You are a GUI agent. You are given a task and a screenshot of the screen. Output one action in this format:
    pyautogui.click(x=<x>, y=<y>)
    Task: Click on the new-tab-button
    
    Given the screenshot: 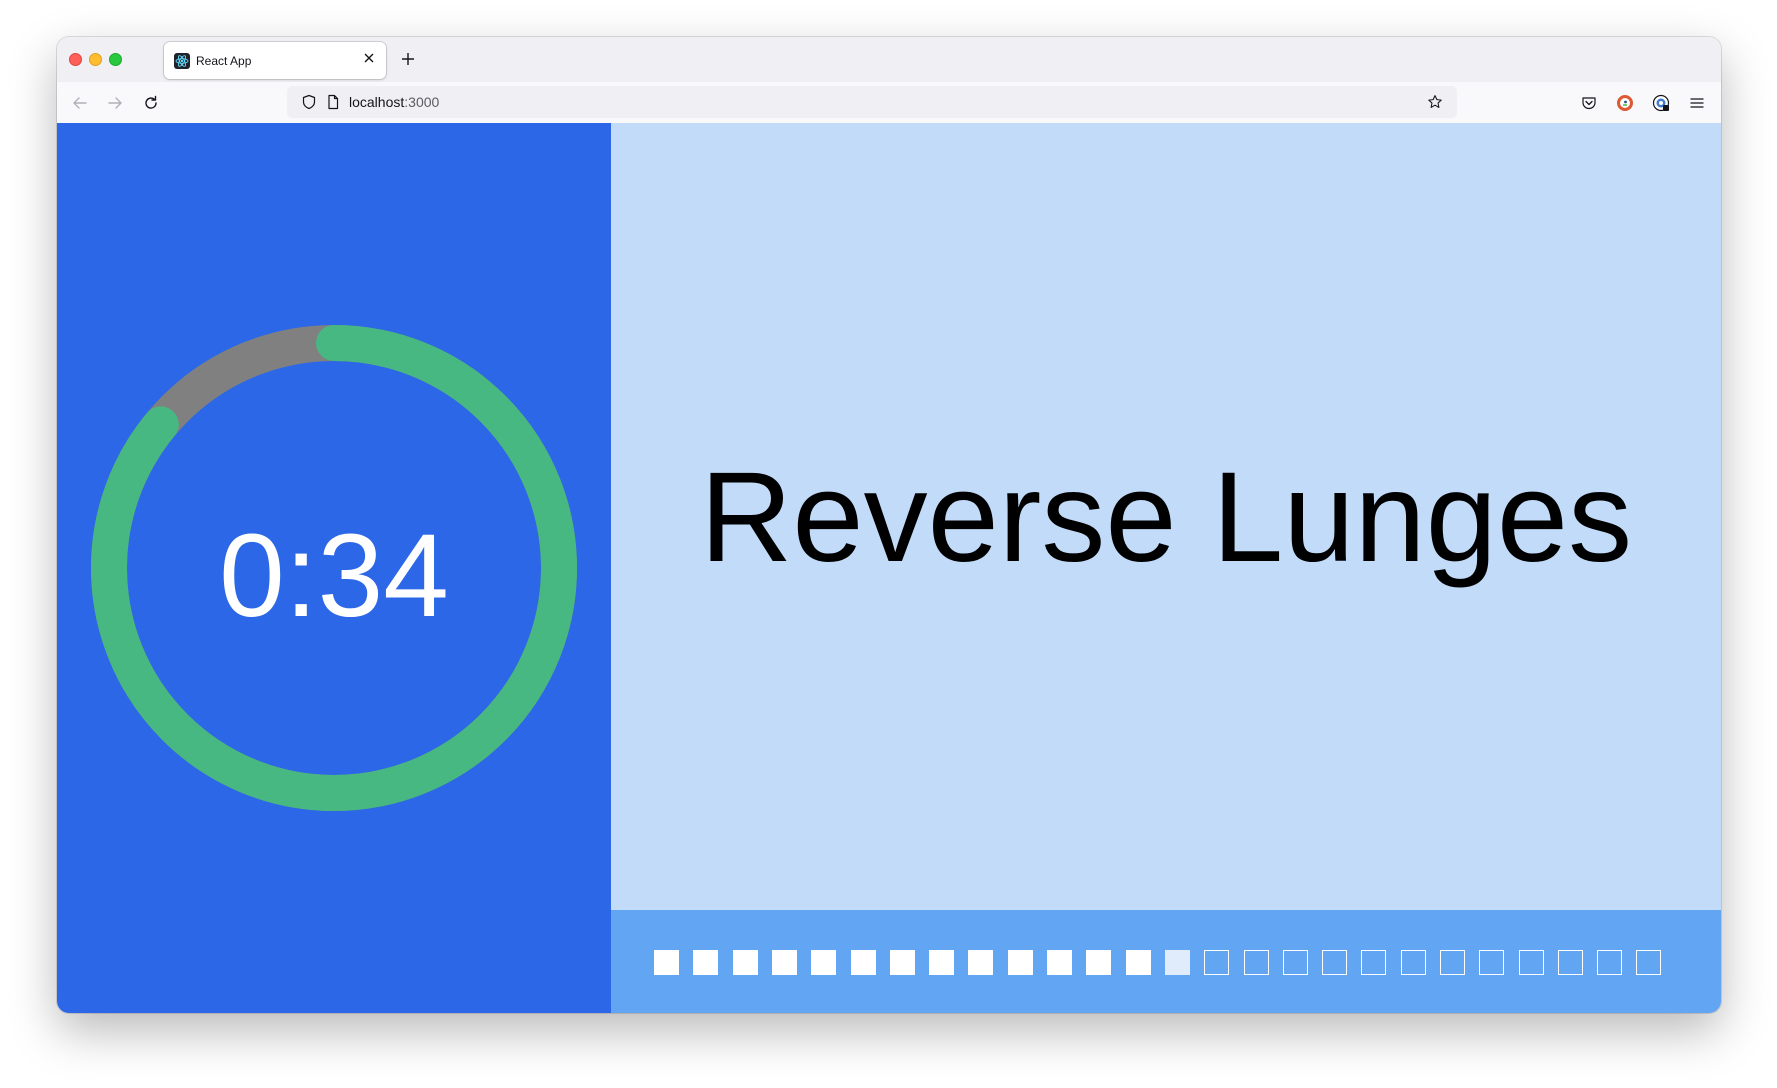 What is the action you would take?
    pyautogui.click(x=408, y=59)
    